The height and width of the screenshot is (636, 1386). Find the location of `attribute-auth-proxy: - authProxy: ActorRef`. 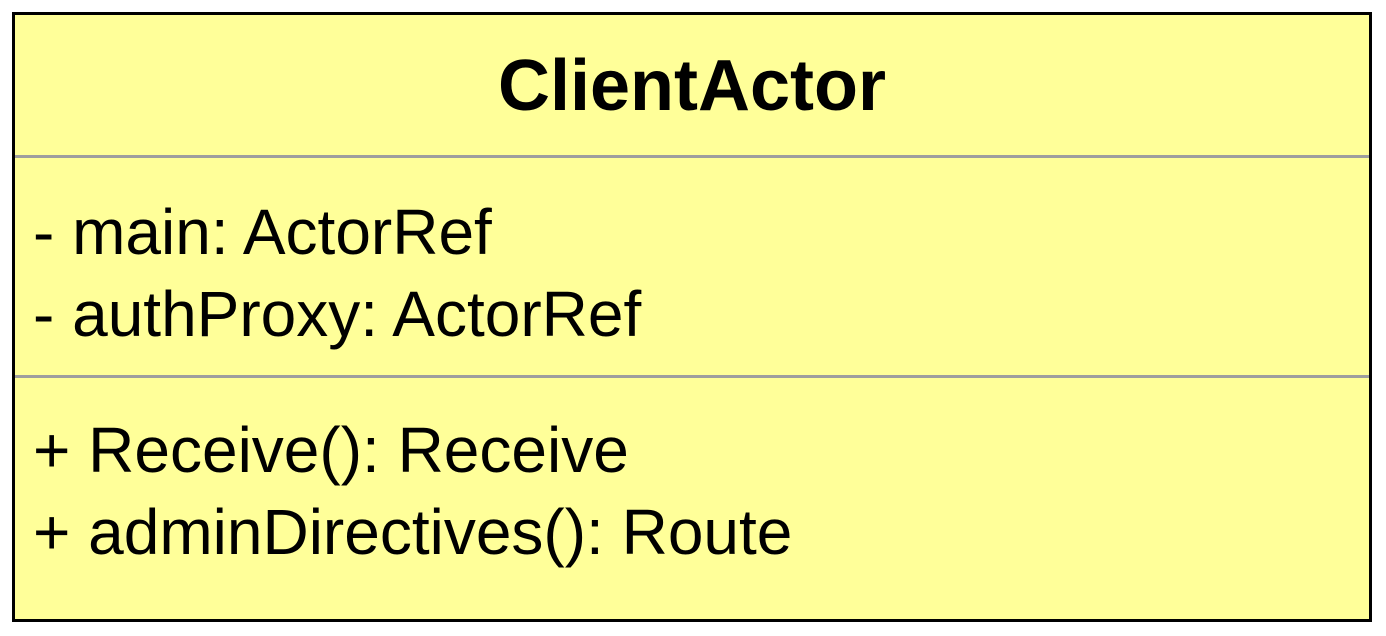

attribute-auth-proxy: - authProxy: ActorRef is located at coordinates (337, 314).